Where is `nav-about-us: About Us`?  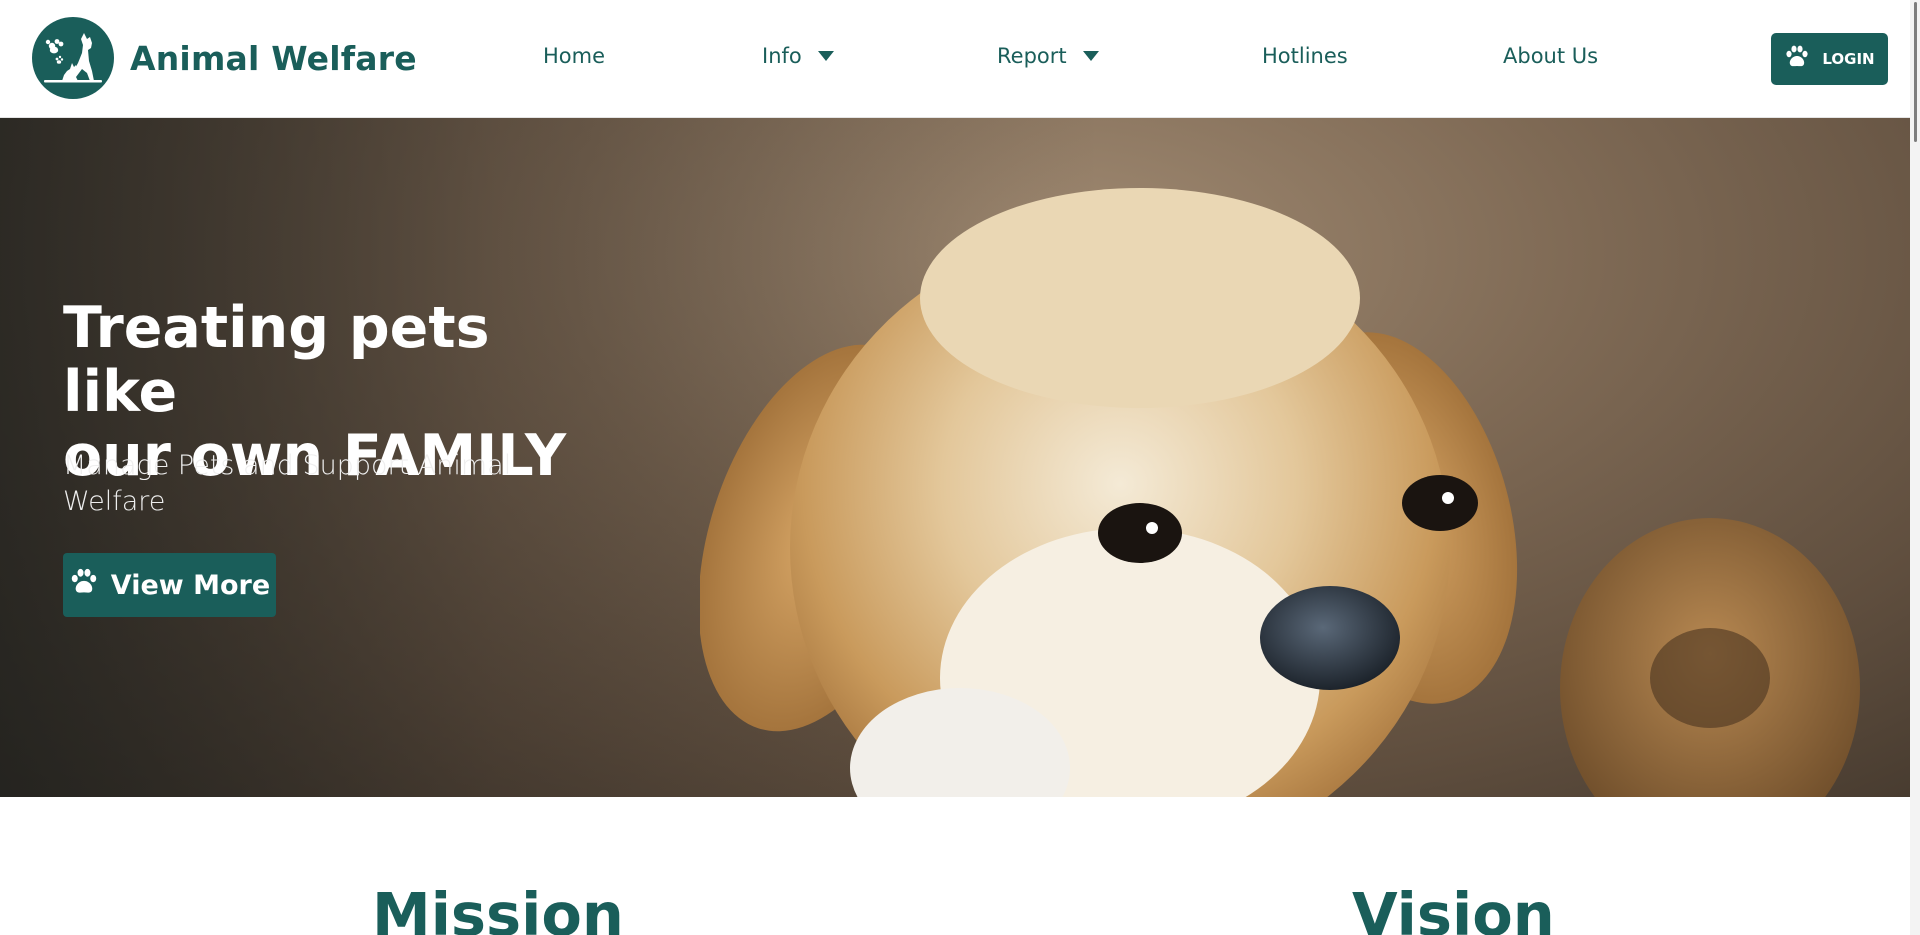 nav-about-us: About Us is located at coordinates (1550, 56).